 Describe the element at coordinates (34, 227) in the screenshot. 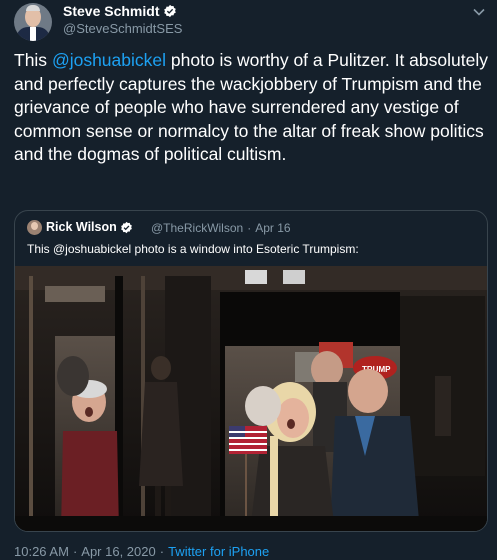

I see `quoted-author-avatar` at that location.